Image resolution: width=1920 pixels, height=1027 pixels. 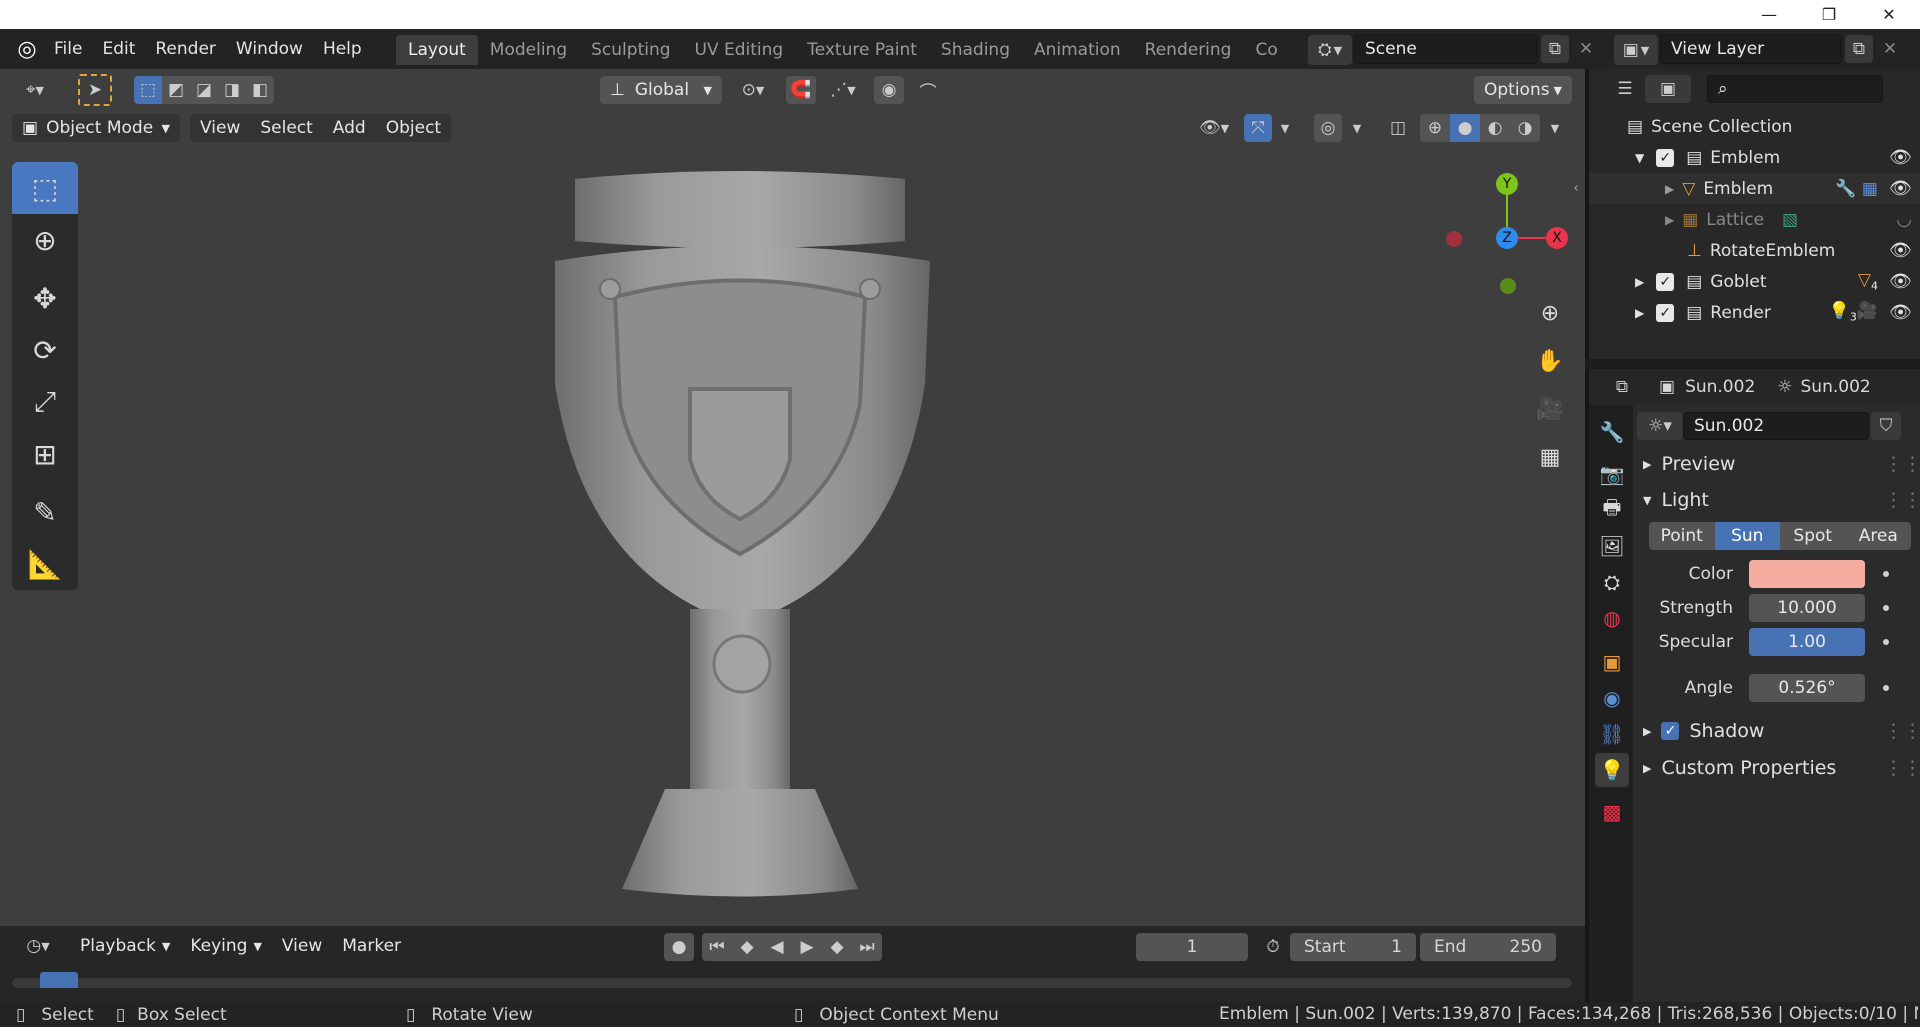 I want to click on menu-edit: Edit, so click(x=118, y=49).